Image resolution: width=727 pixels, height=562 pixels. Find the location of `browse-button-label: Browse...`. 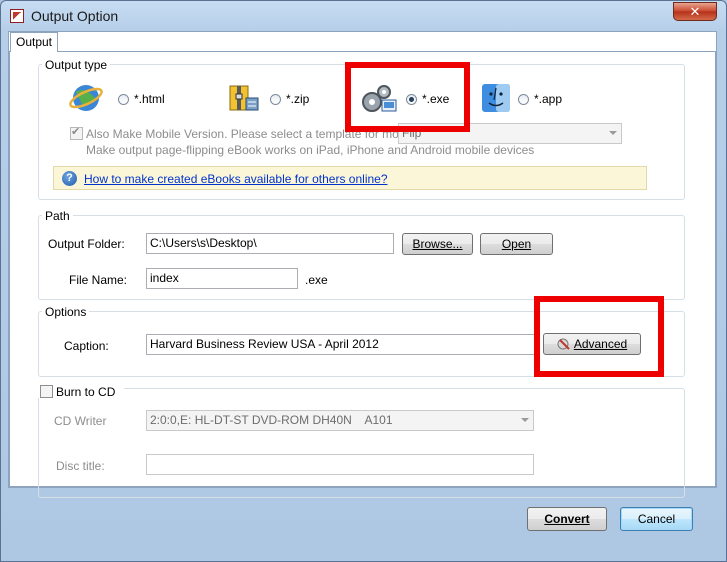

browse-button-label: Browse... is located at coordinates (437, 244).